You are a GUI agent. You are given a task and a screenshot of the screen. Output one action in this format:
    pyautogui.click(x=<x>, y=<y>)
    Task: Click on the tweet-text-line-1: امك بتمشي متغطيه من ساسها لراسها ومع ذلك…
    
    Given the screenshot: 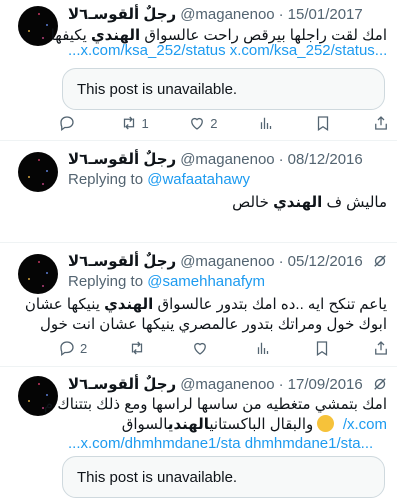 What is the action you would take?
    pyautogui.click(x=215, y=404)
    